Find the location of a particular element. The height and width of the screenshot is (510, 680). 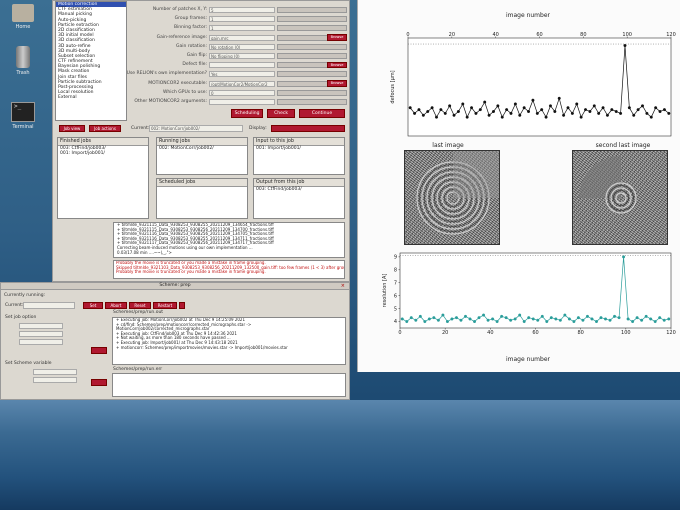

scheme-reset-button: Reset is located at coordinates (140, 305).